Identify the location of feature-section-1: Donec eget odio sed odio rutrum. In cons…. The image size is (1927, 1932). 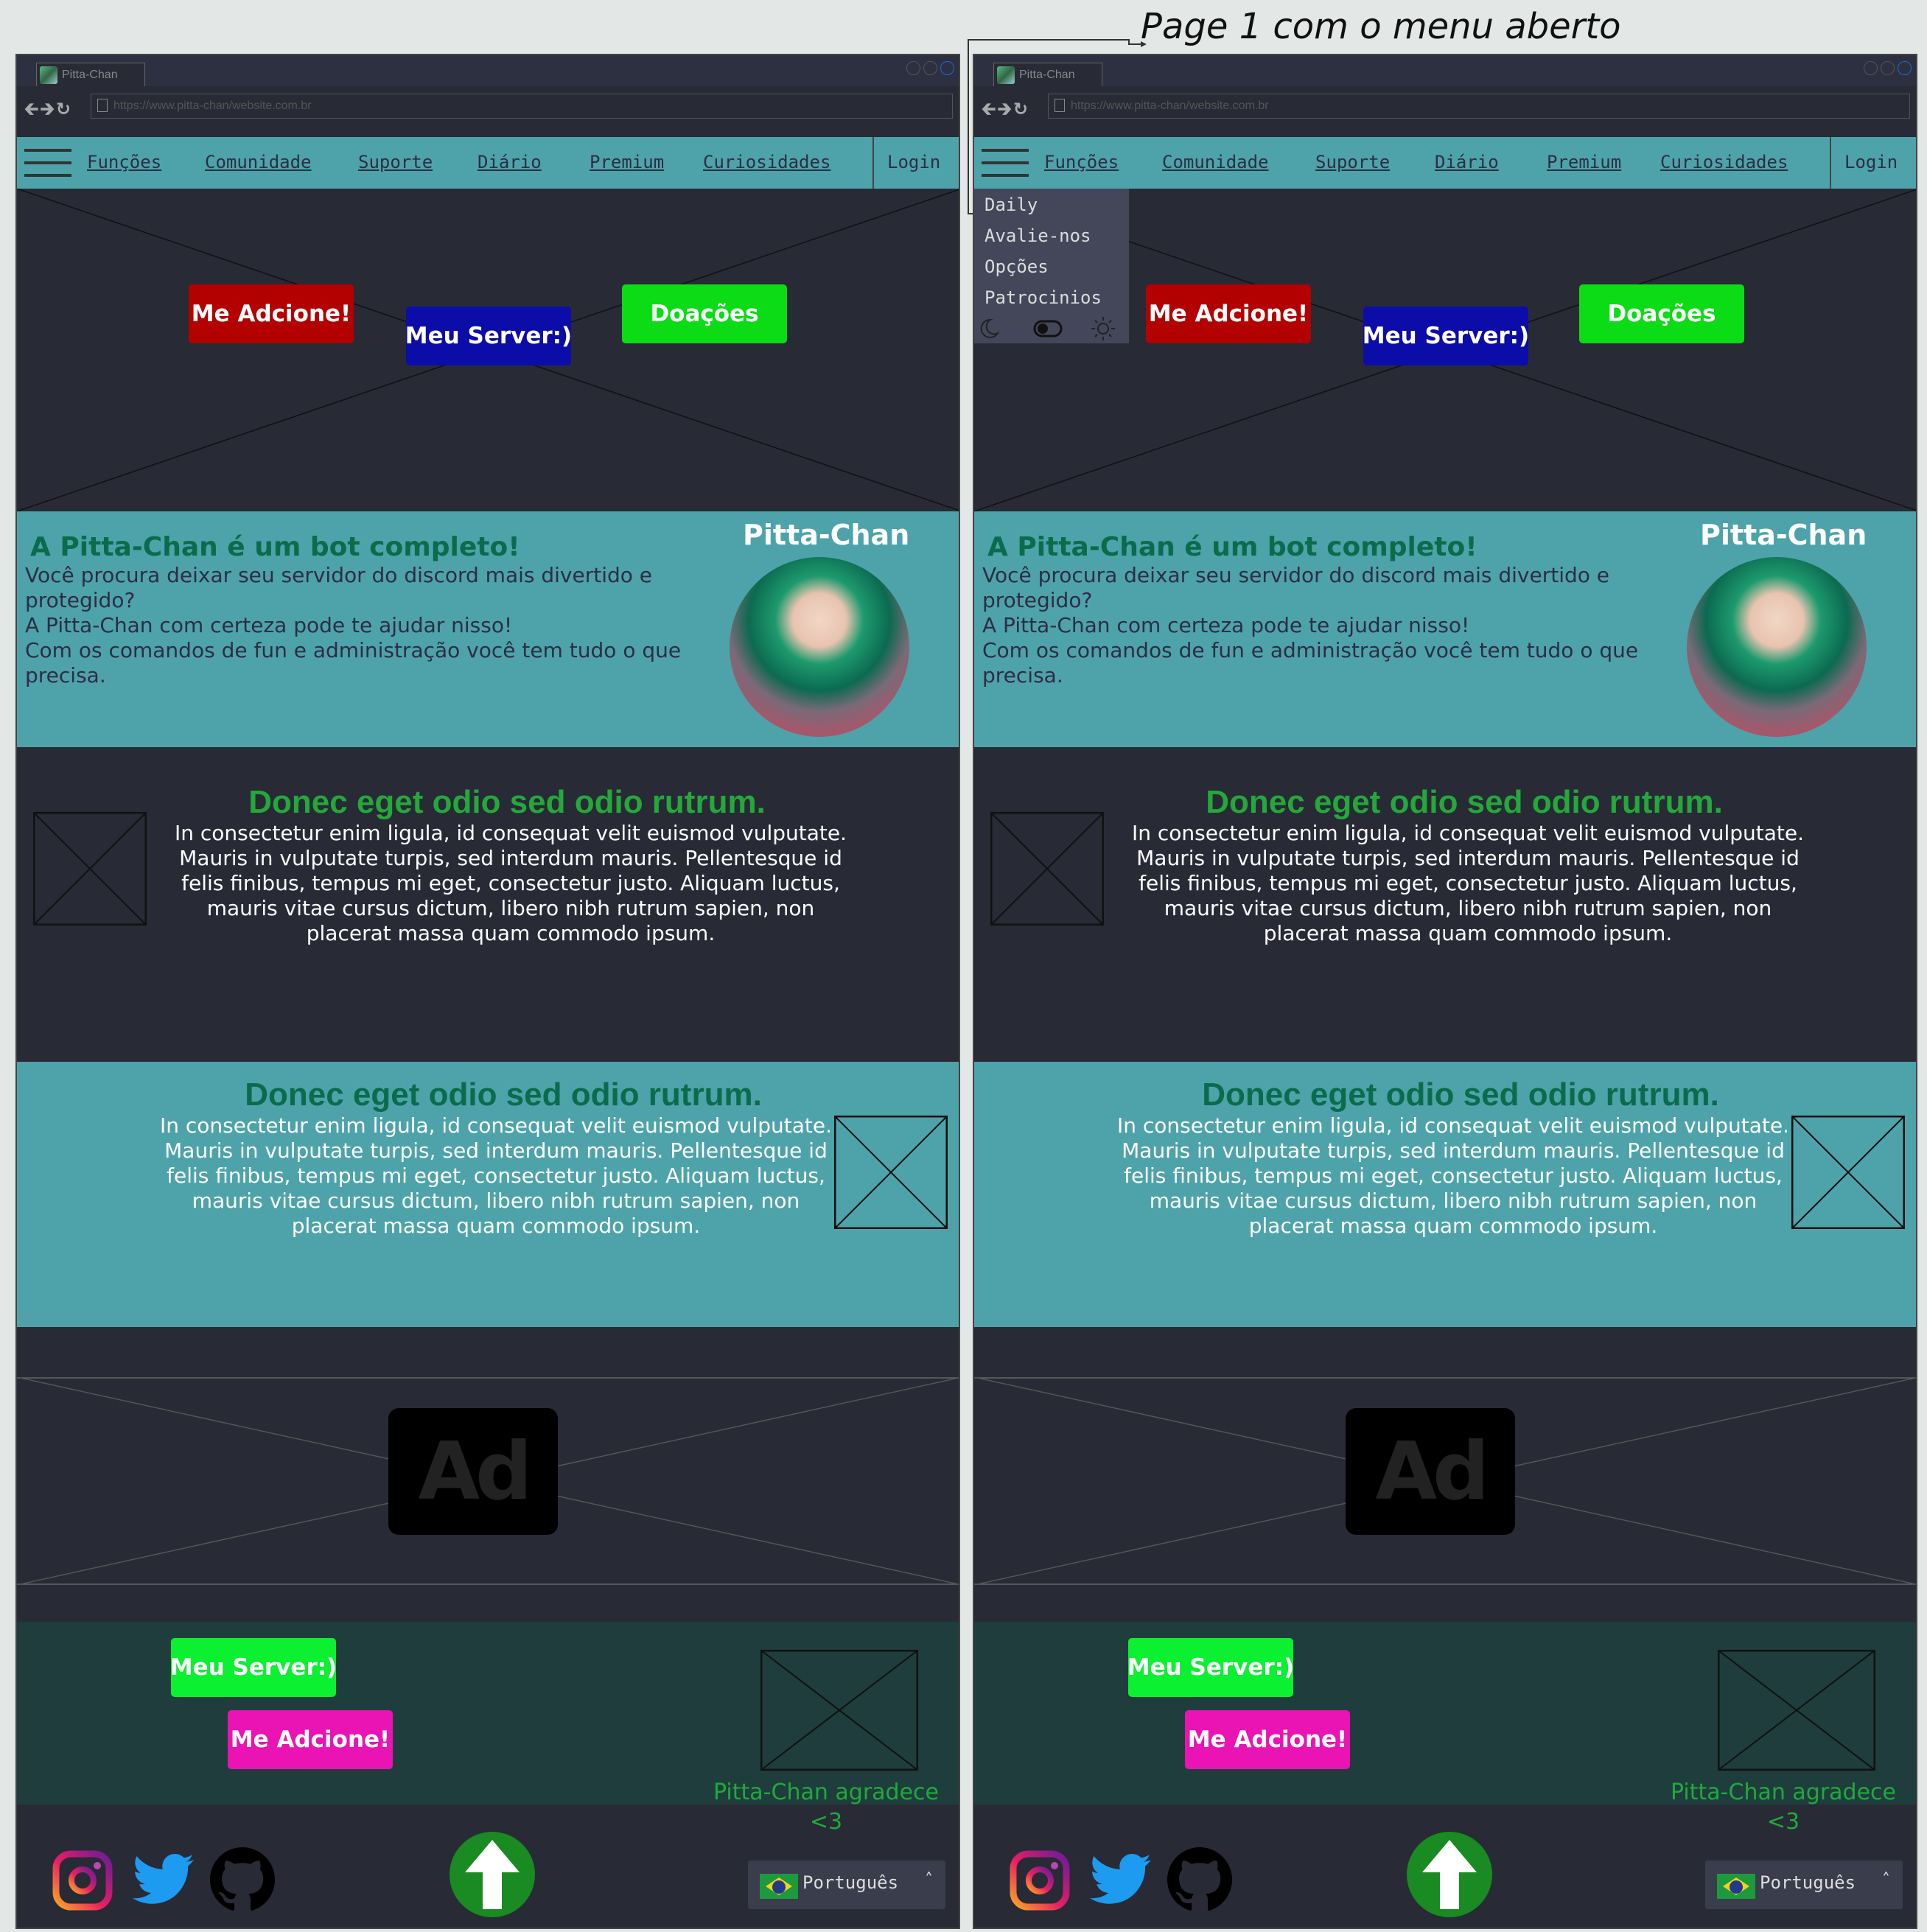
(1445, 905).